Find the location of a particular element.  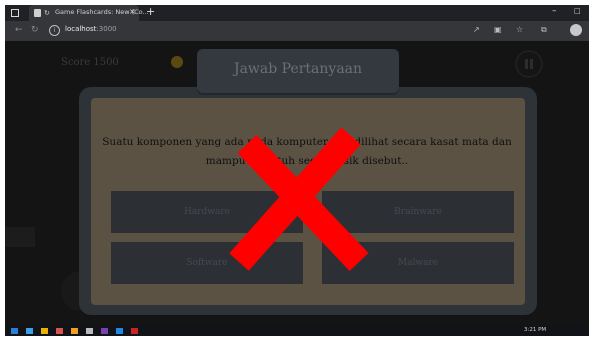

modal-header: Jawab Pertanyaan is located at coordinates (298, 71).